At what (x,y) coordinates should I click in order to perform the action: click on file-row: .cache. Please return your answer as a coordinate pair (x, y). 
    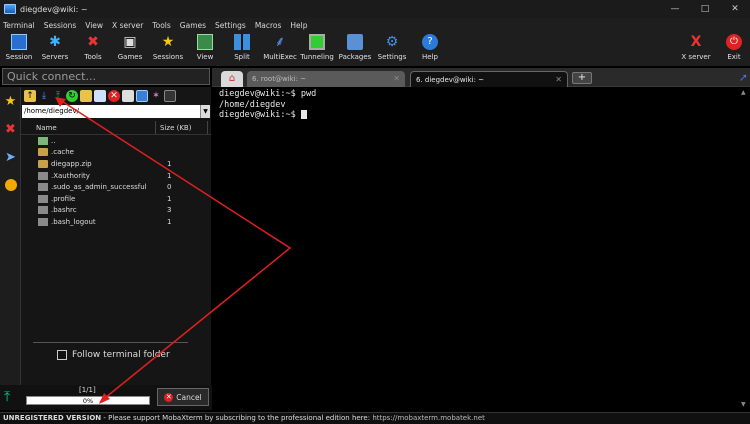
    Looking at the image, I should click on (116, 153).